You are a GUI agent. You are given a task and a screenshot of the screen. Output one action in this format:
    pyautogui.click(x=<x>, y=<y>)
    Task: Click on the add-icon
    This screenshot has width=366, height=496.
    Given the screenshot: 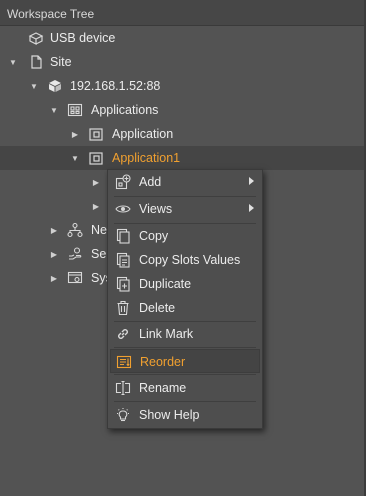 What is the action you would take?
    pyautogui.click(x=123, y=182)
    